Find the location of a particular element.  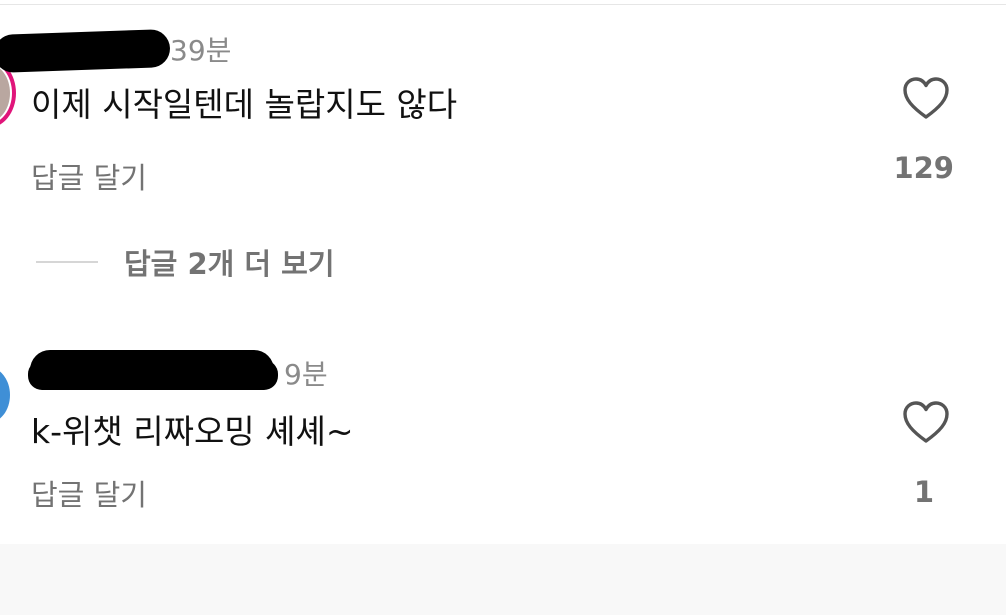

view-more-replies-label: 답글 2개 더 보기 is located at coordinates (229, 264).